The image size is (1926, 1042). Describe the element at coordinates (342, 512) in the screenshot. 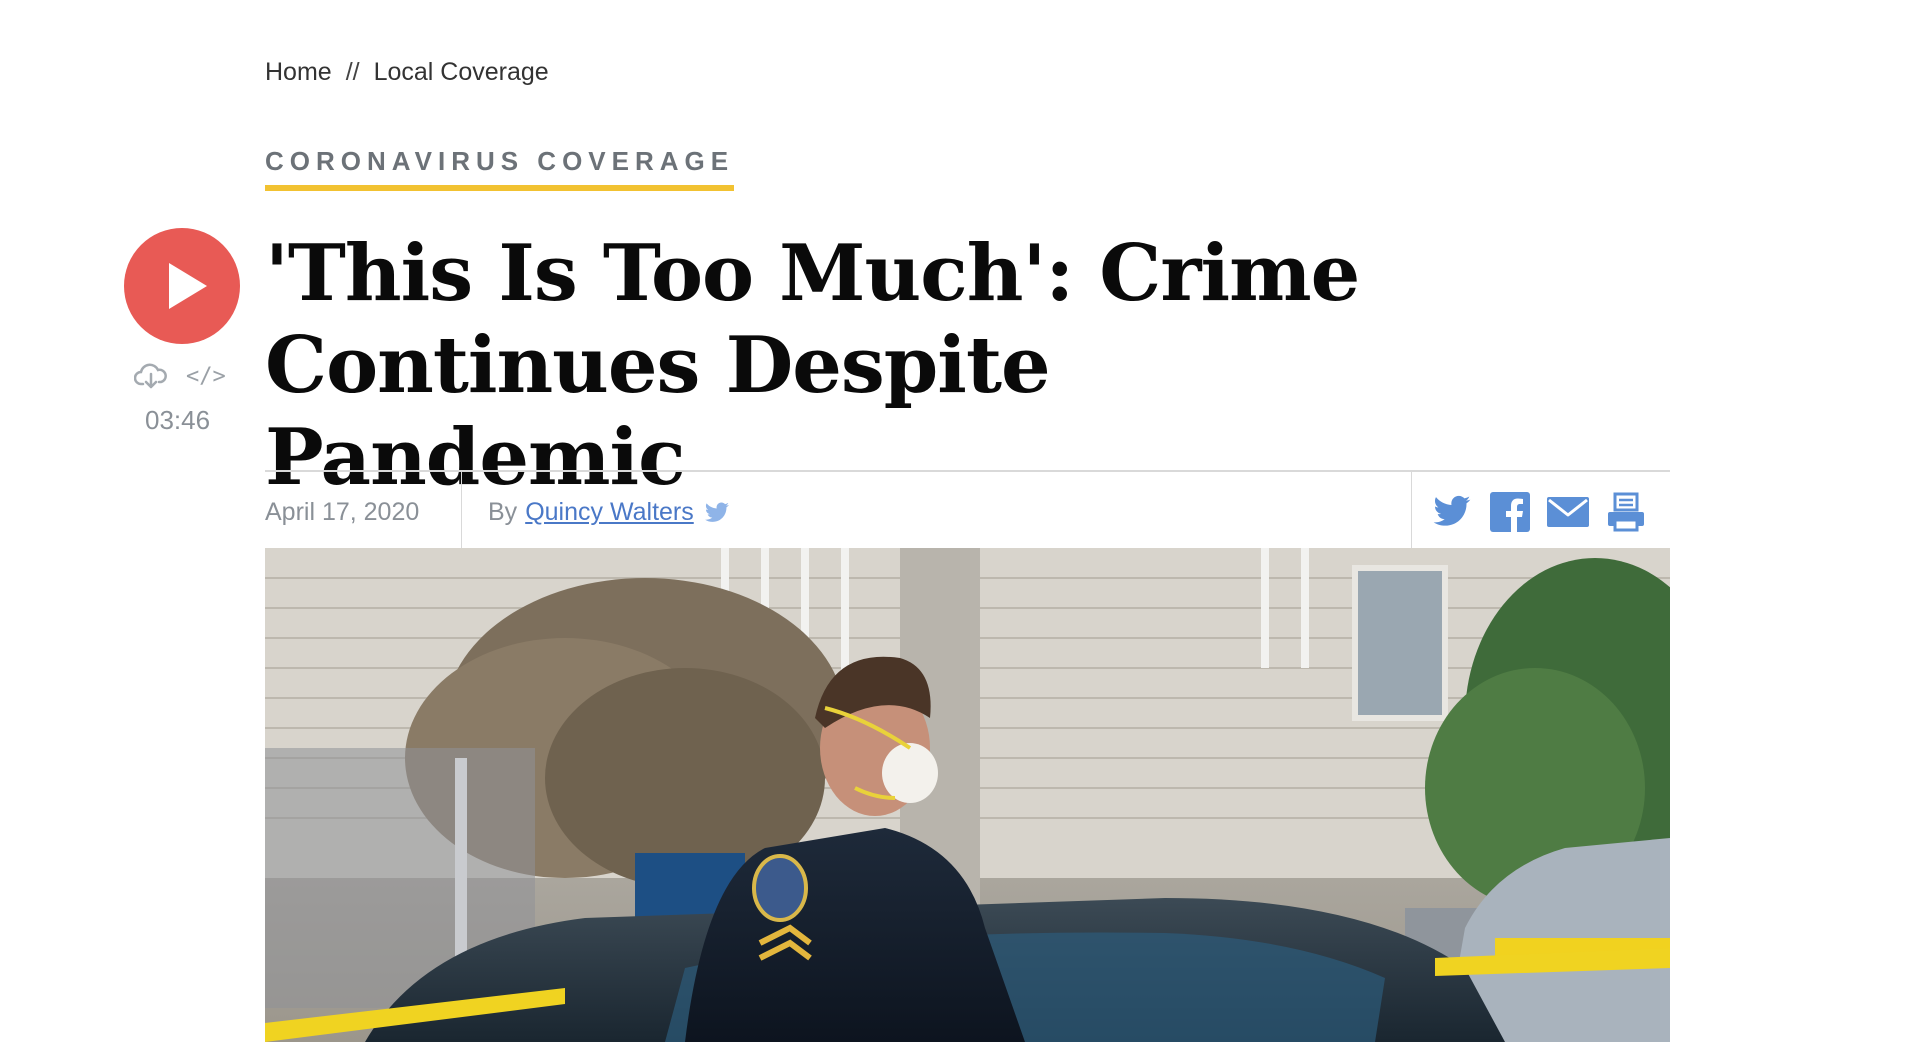

I see `publish-date: April 17, 2020` at that location.